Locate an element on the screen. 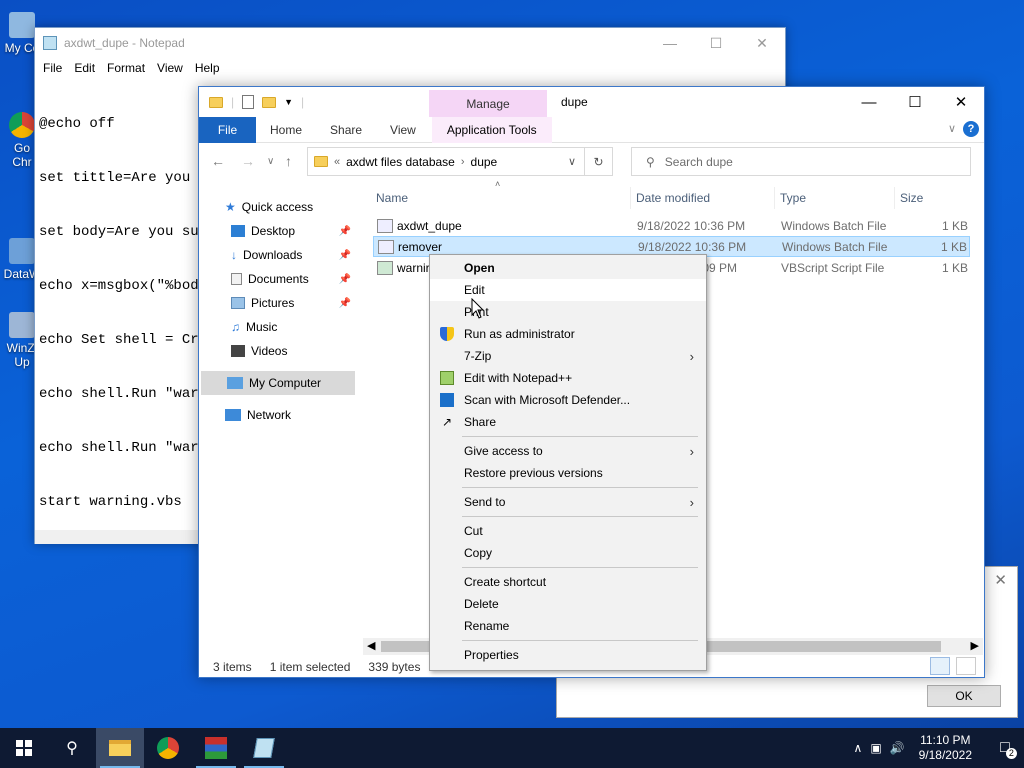 This screenshot has height=768, width=1024. column-type: Type is located at coordinates (835, 198).